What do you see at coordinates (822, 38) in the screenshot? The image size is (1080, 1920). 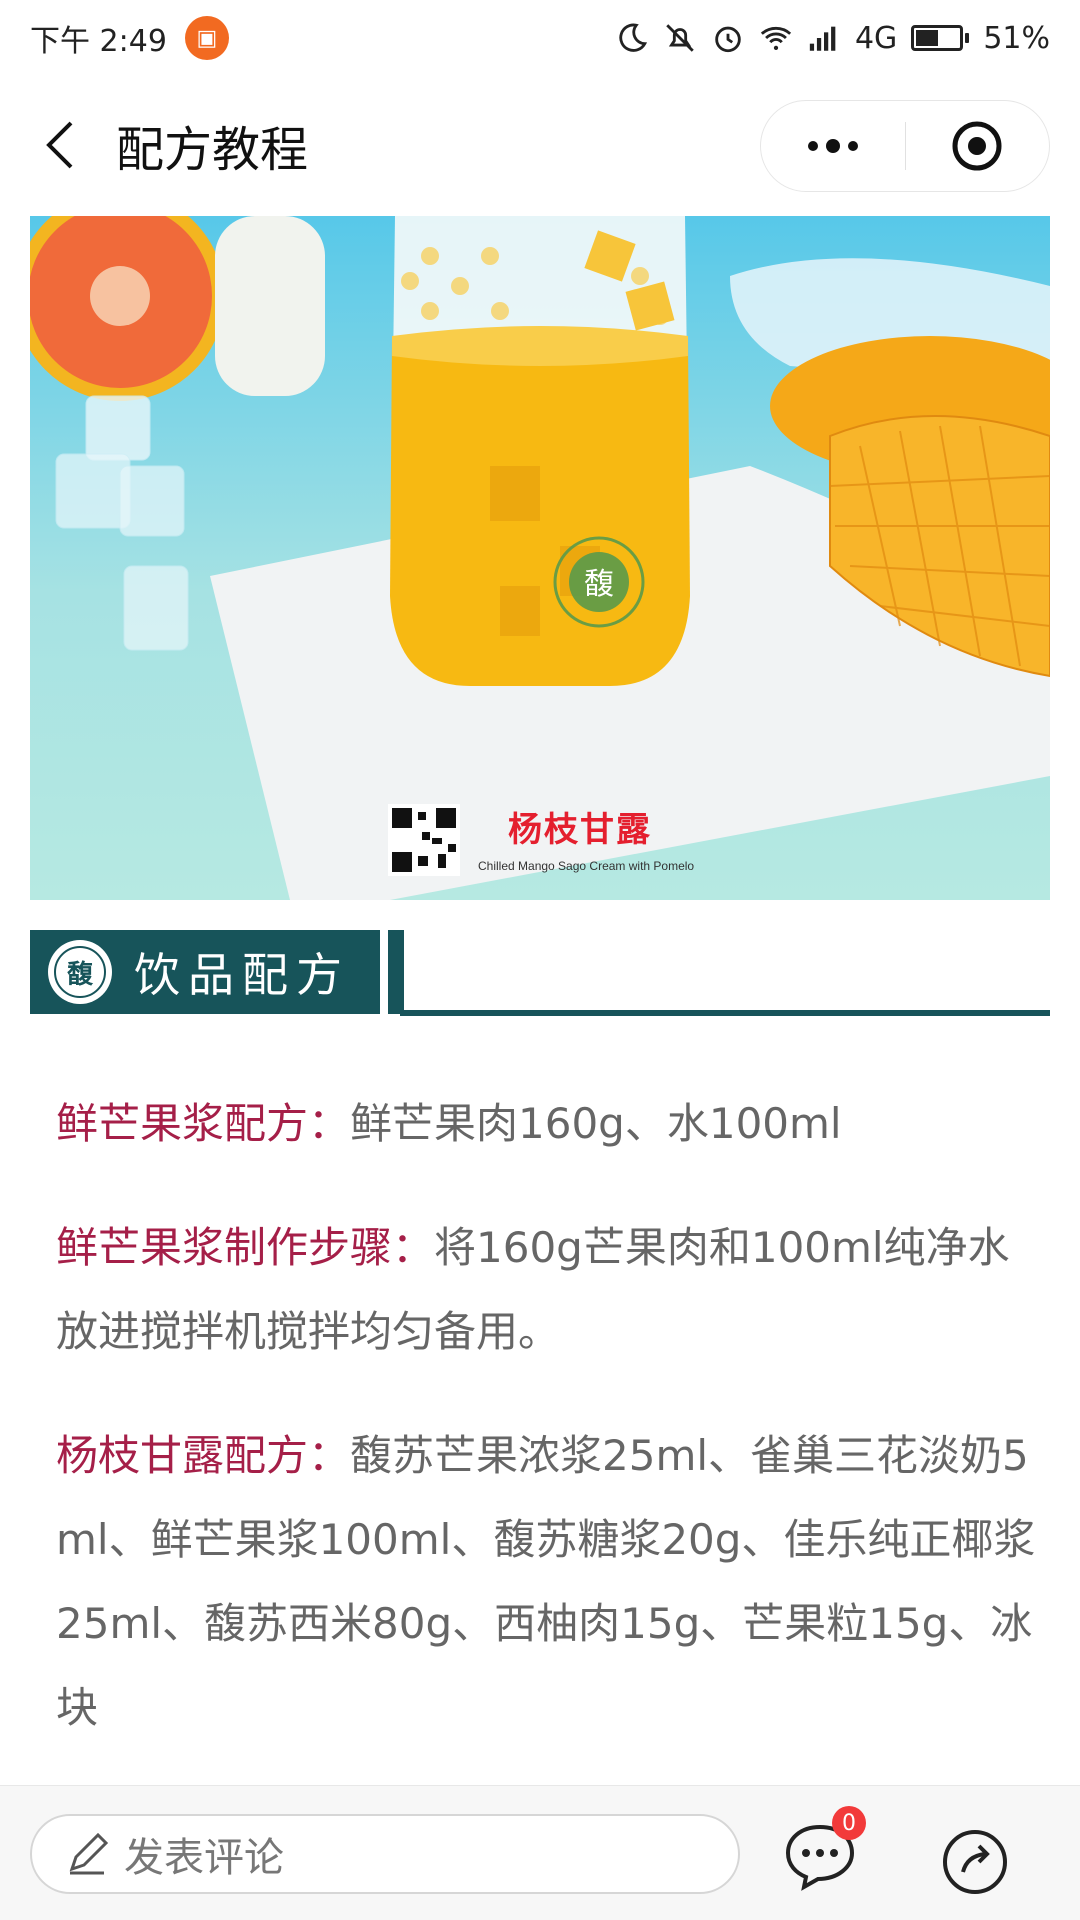 I see `signal-icon` at bounding box center [822, 38].